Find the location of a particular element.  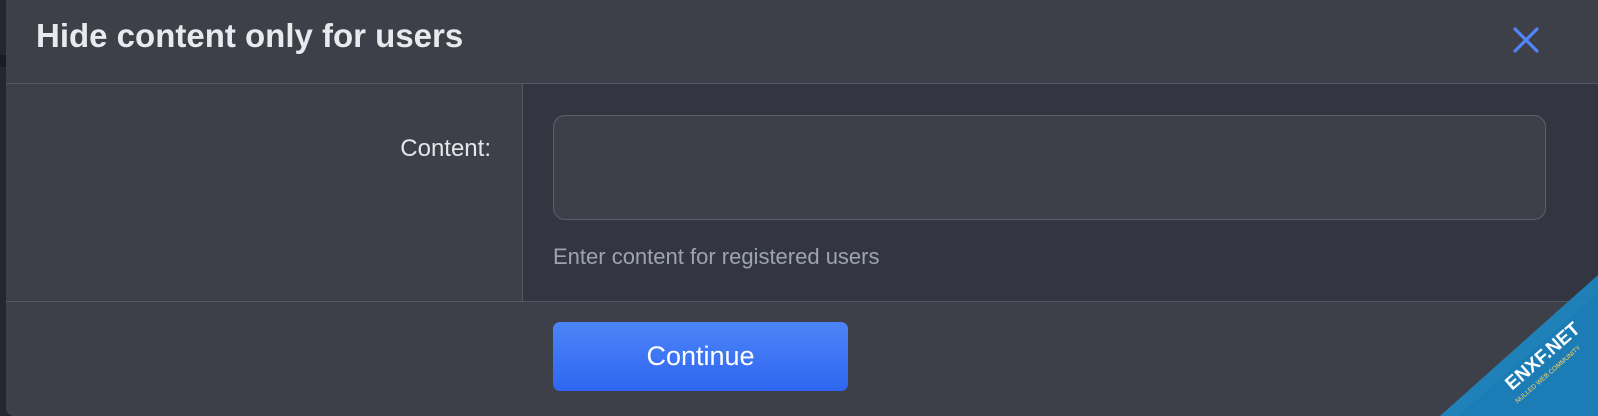

close-icon is located at coordinates (1526, 40).